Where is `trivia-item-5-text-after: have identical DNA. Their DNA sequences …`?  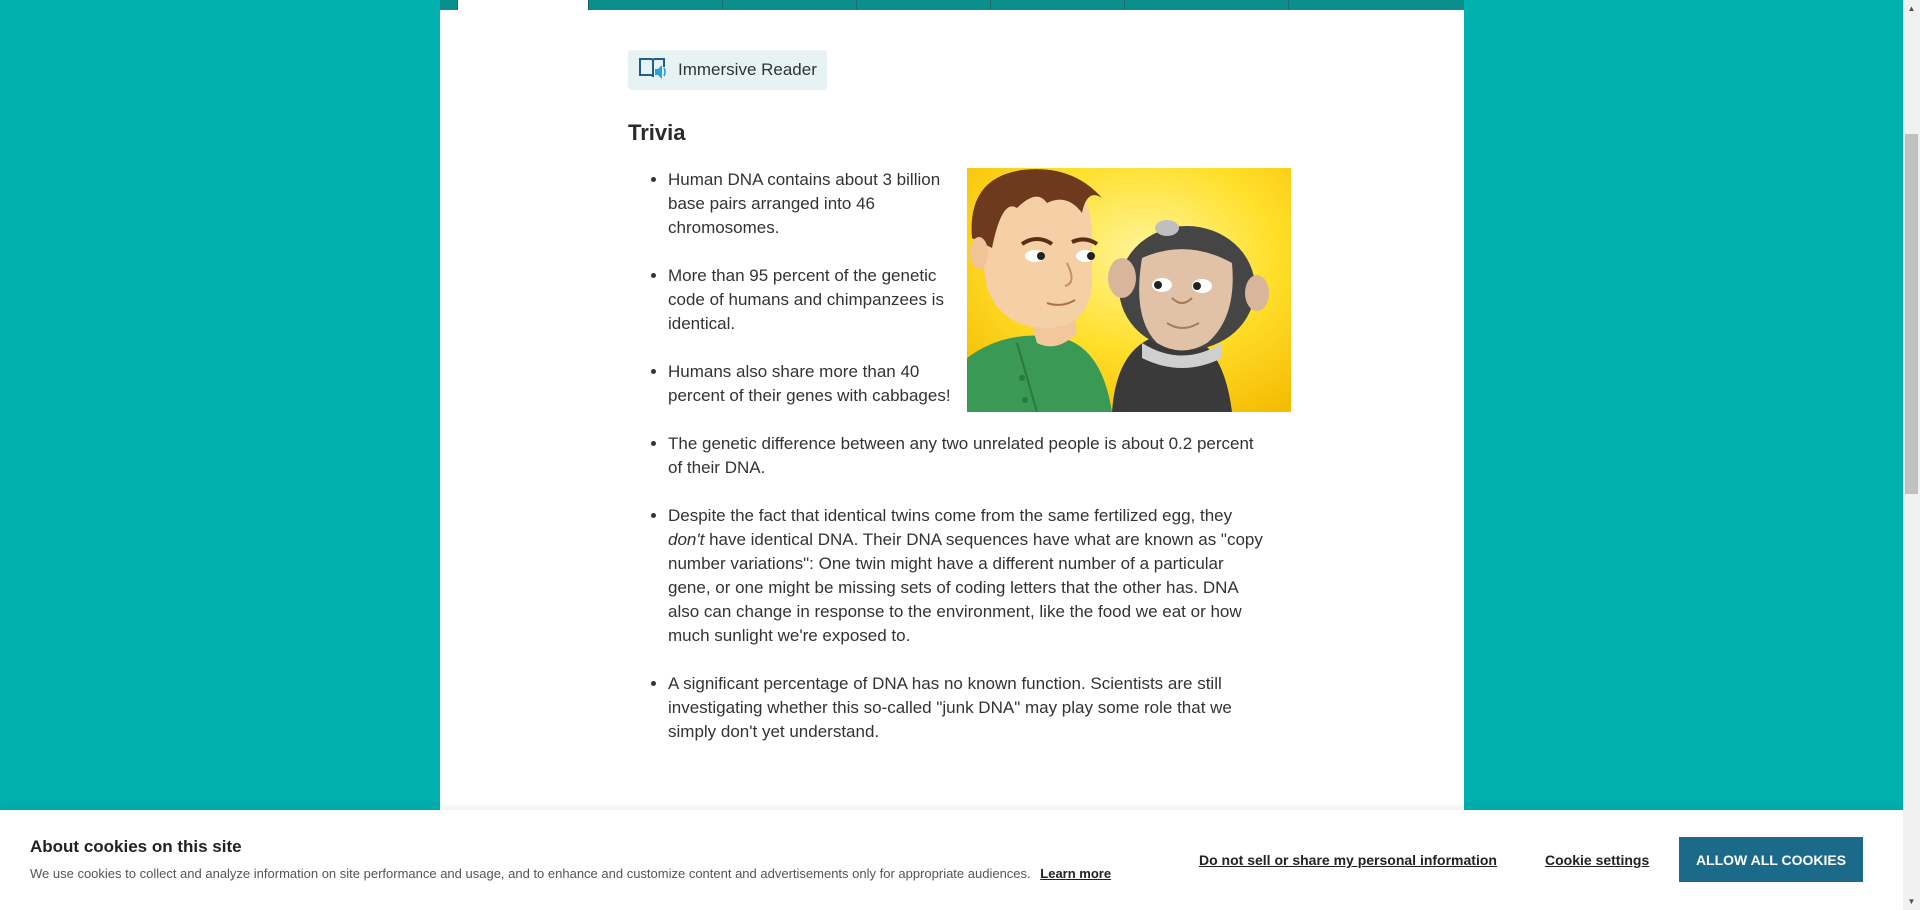 trivia-item-5-text-after: have identical DNA. Their DNA sequences … is located at coordinates (965, 587).